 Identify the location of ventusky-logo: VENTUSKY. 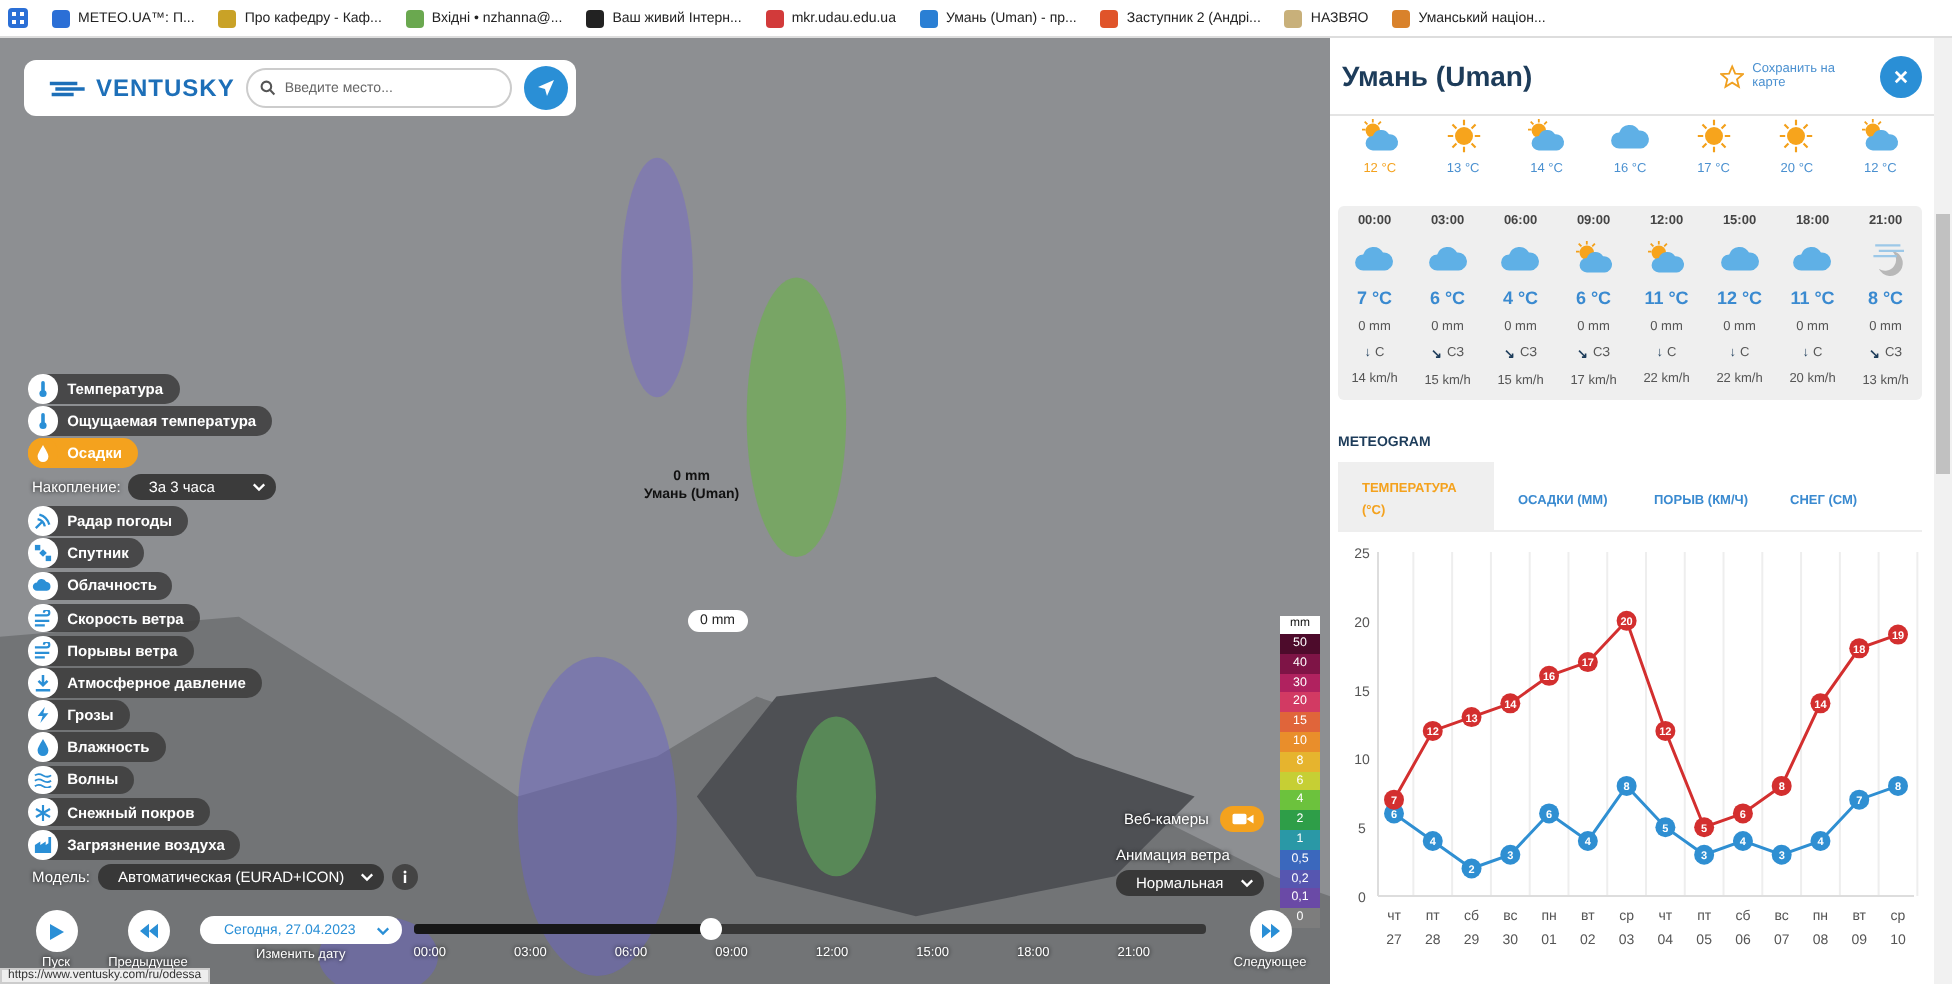
(141, 88).